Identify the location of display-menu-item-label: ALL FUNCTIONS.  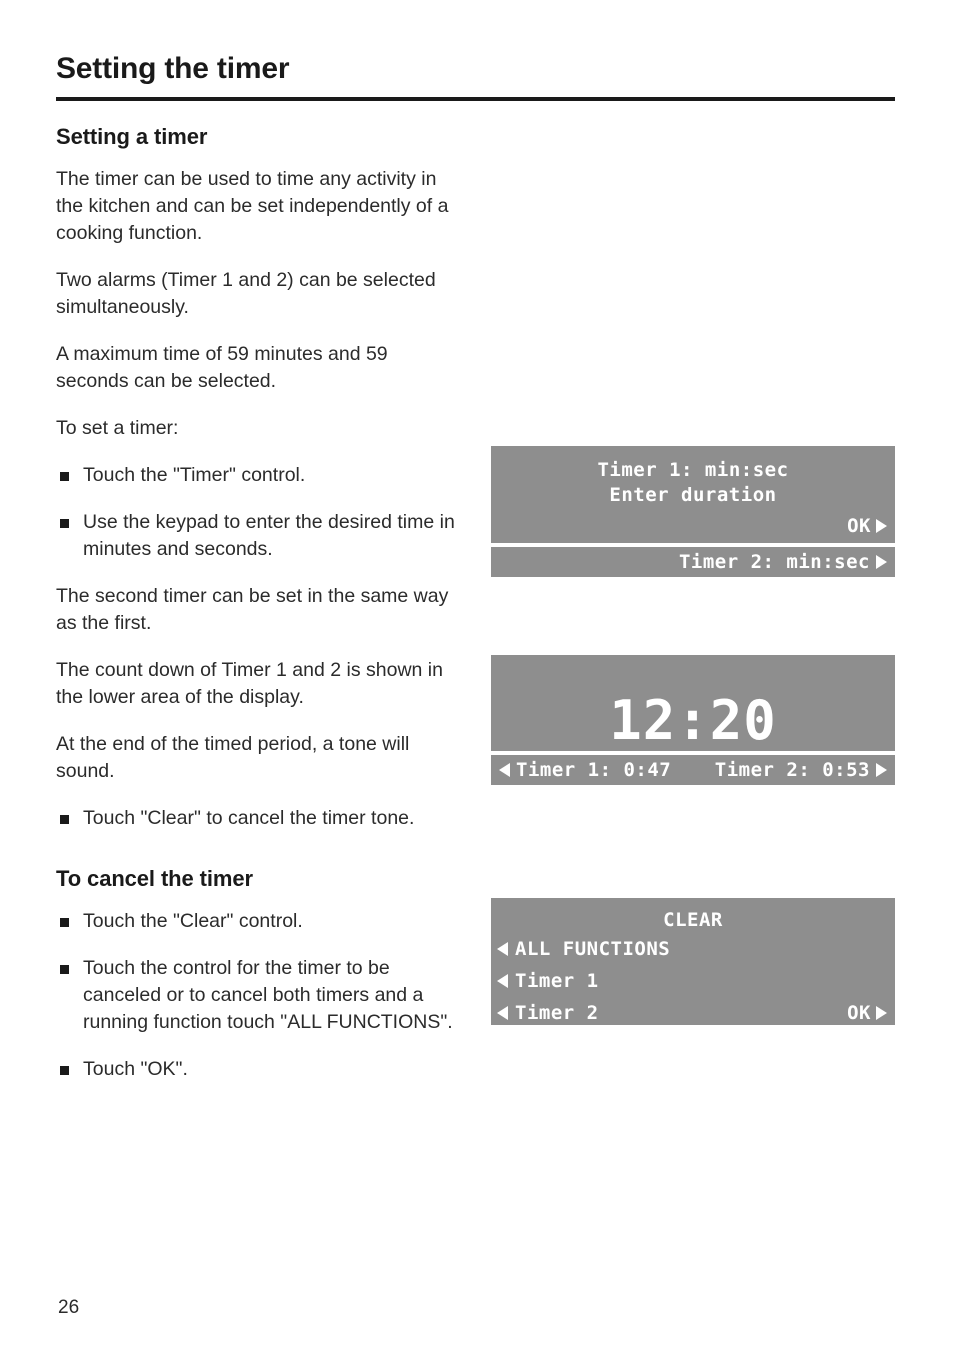
(593, 949).